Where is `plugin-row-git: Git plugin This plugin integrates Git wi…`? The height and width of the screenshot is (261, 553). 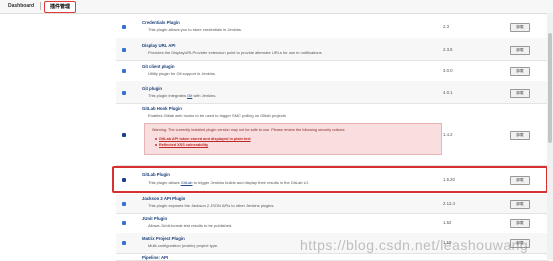 plugin-row-git: Git plugin This plugin integrates Git wi… is located at coordinates (332, 92).